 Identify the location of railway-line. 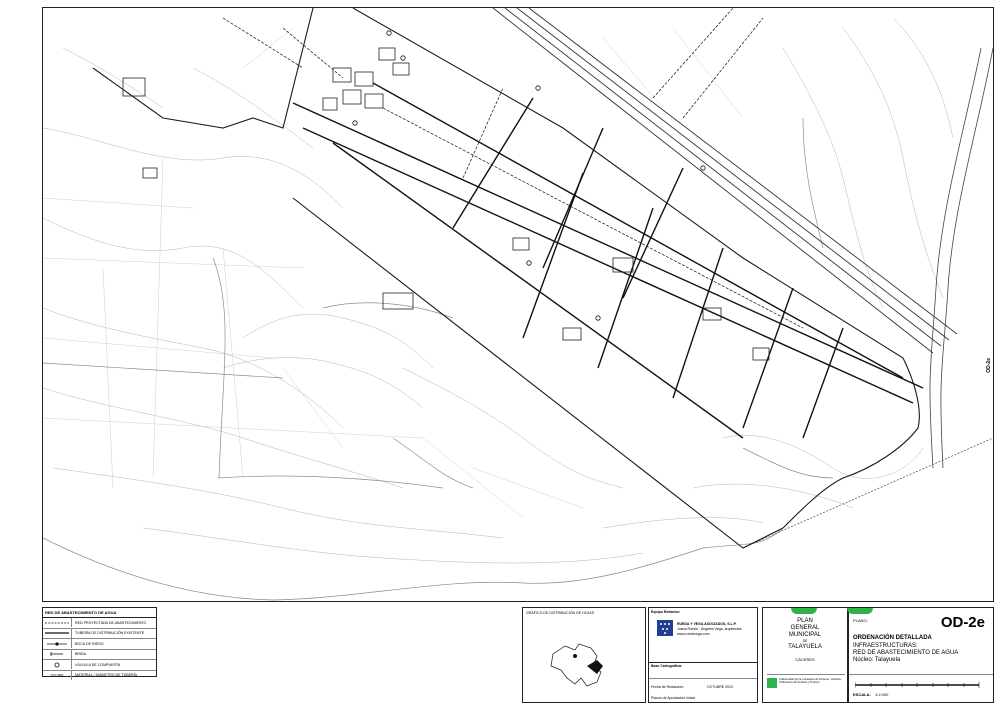
(867, 493).